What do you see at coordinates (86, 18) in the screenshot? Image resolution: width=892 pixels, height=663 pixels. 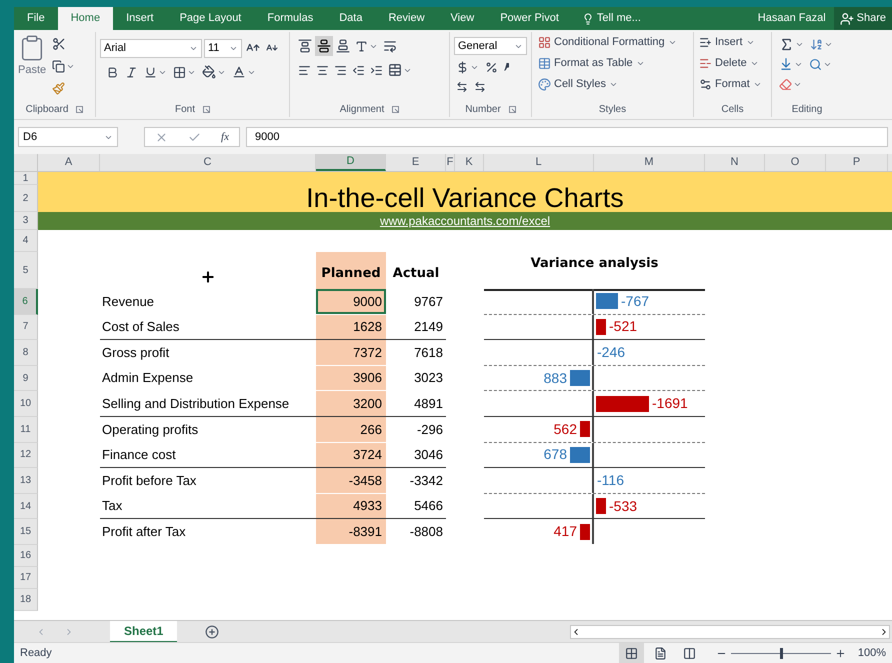 I see `ribbon-tab: Home` at bounding box center [86, 18].